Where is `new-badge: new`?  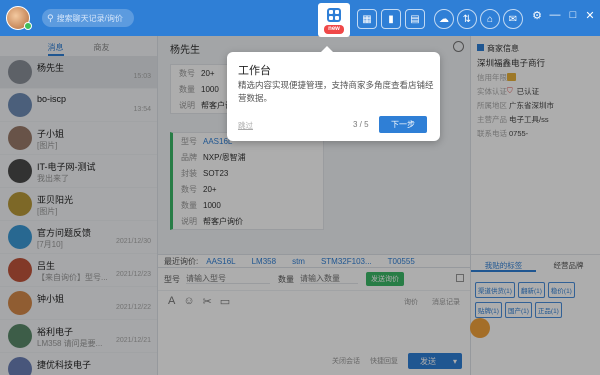
new-badge: new is located at coordinates (334, 29).